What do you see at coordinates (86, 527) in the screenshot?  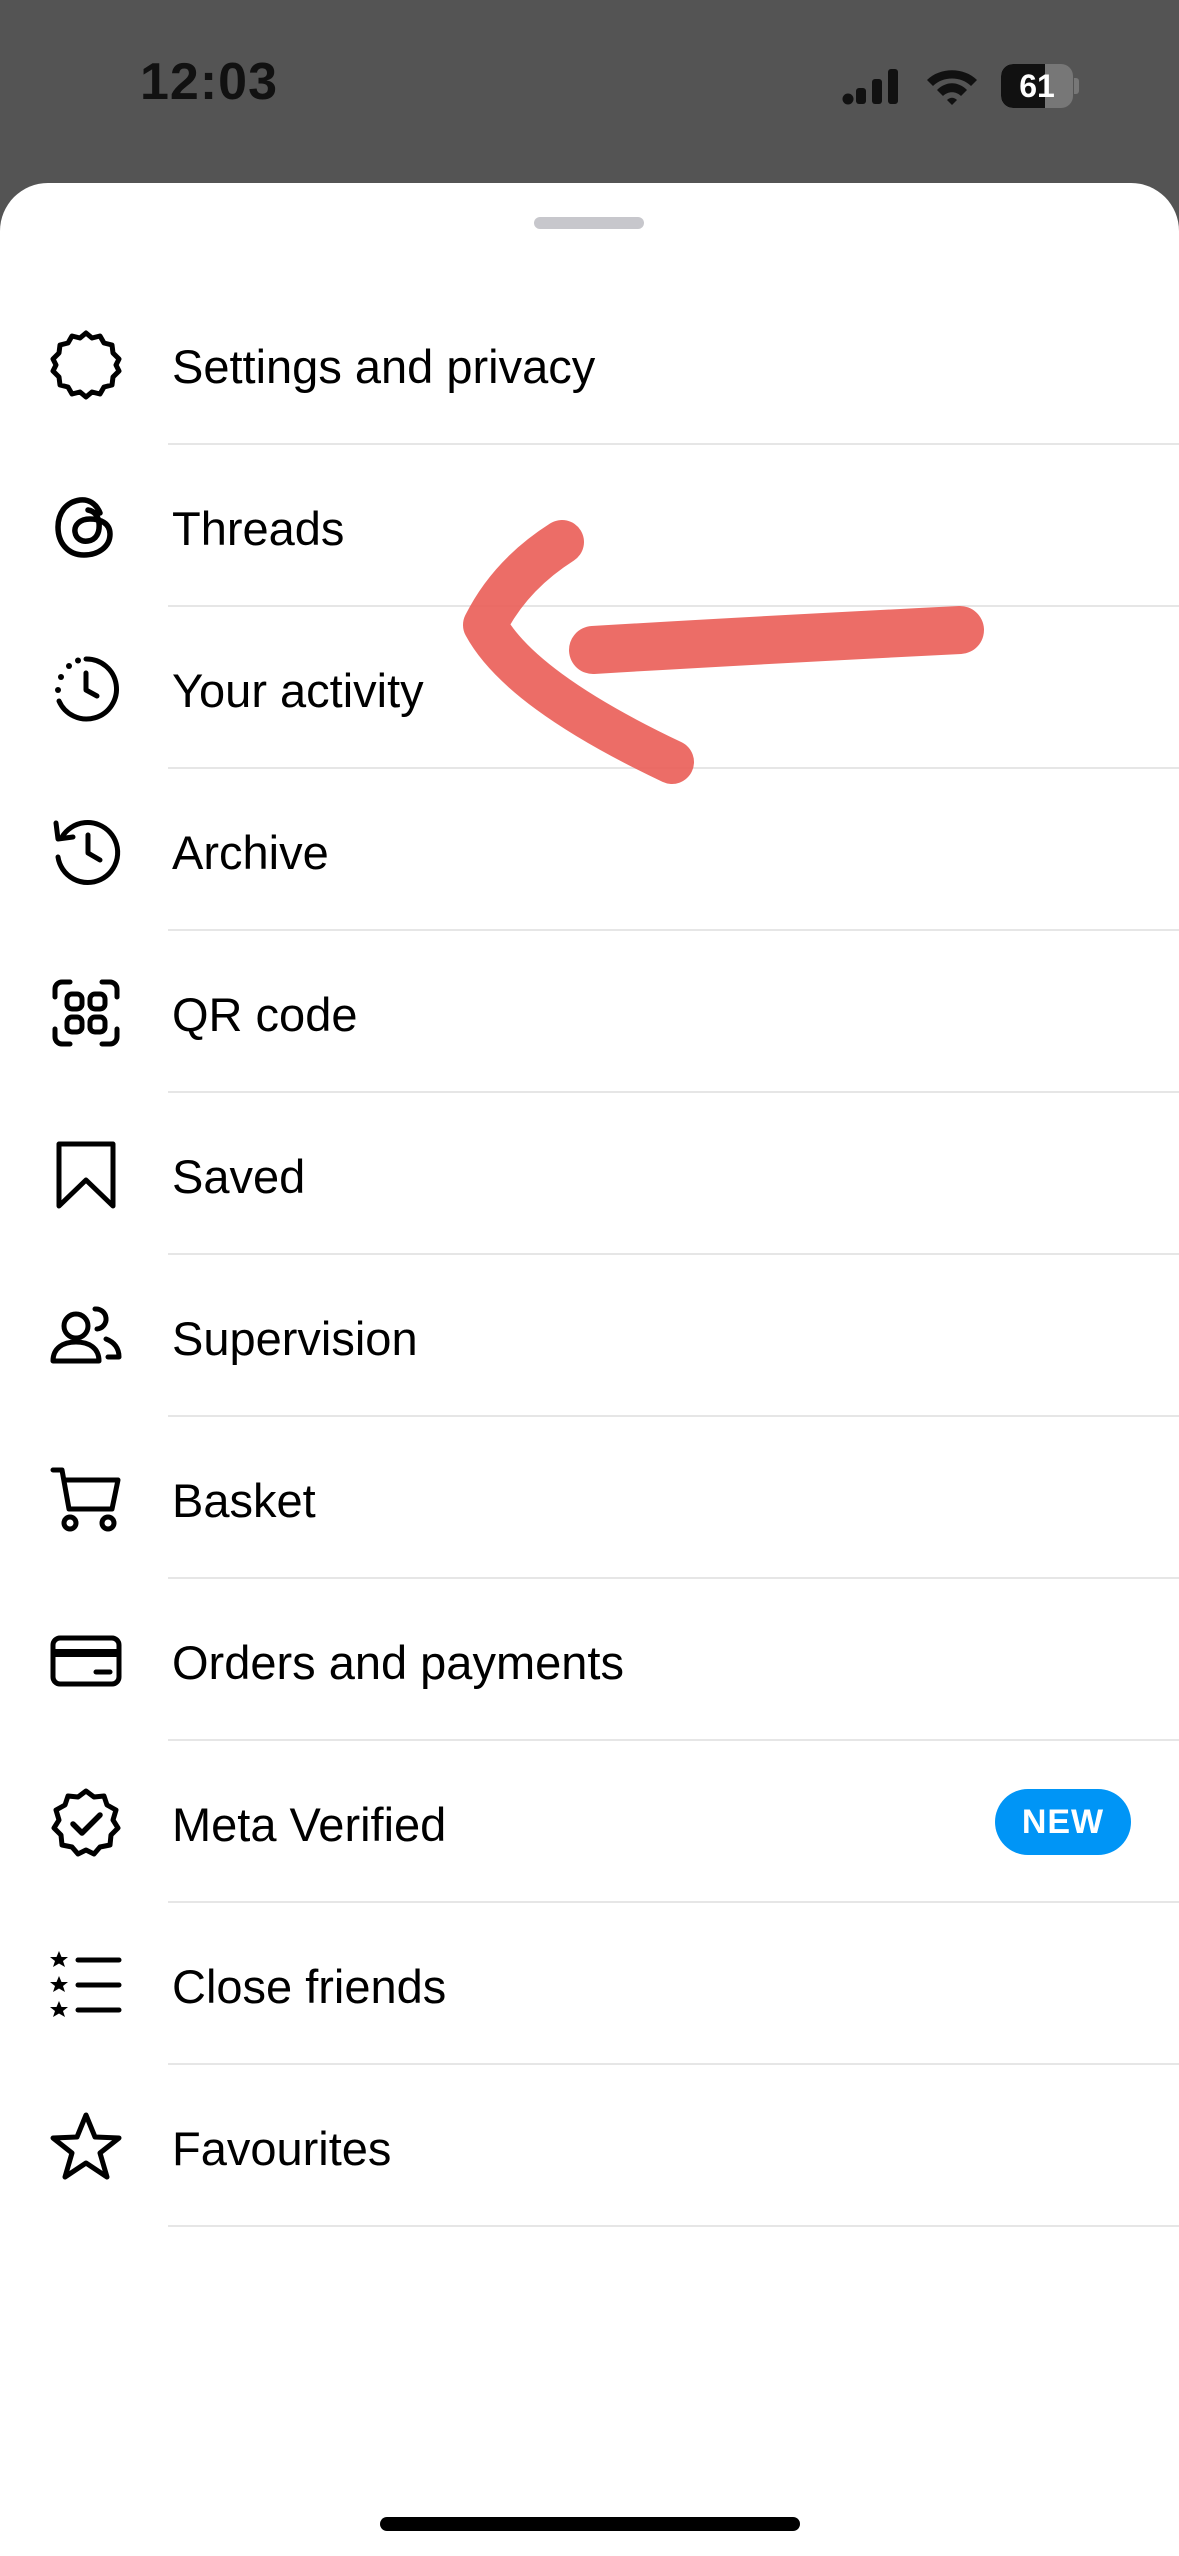 I see `threads-icon` at bounding box center [86, 527].